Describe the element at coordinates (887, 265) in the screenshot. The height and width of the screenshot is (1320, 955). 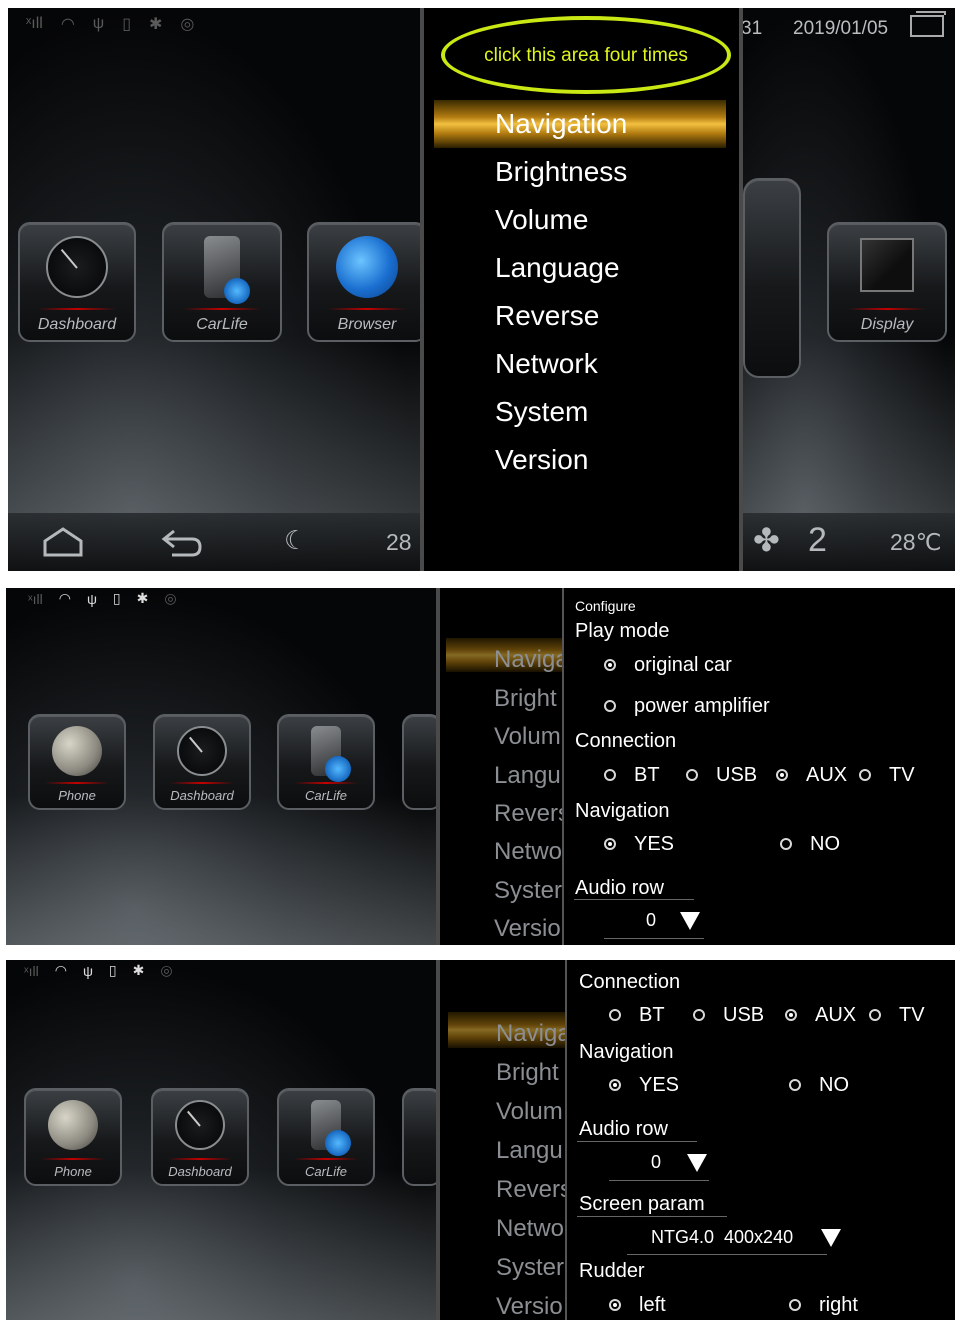
I see `display-icon` at that location.